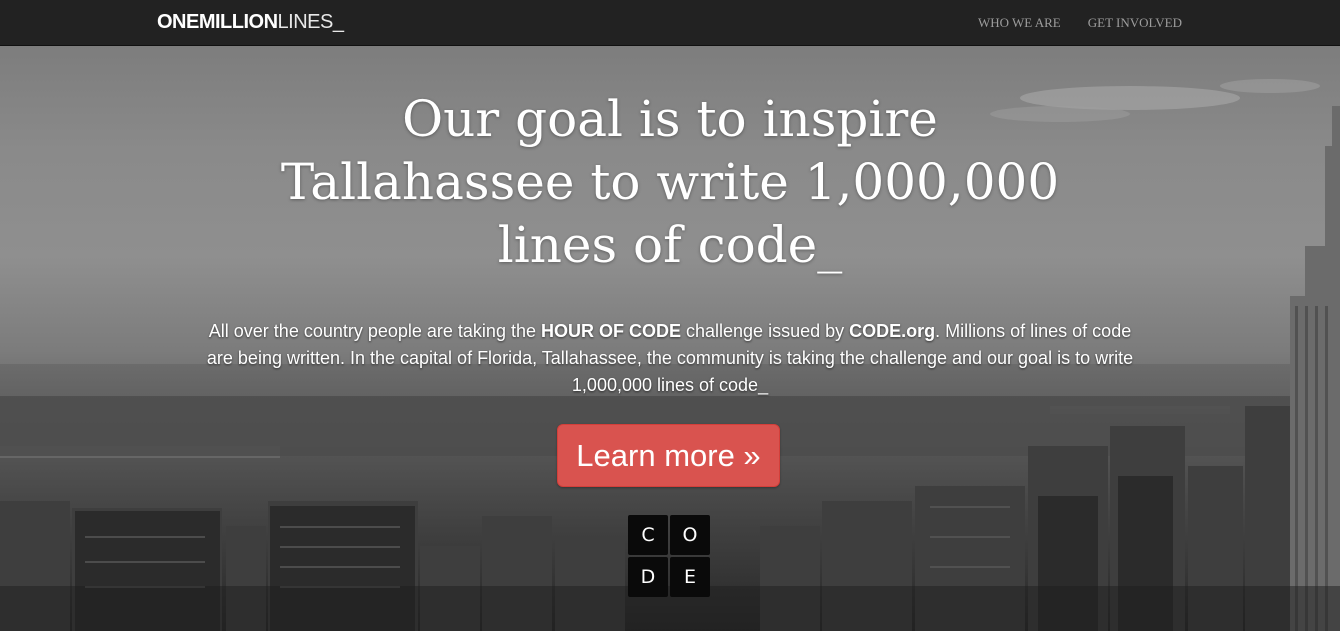 This screenshot has width=1340, height=631. I want to click on brand-logo-link: ONEMILLIONLINES_, so click(250, 22).